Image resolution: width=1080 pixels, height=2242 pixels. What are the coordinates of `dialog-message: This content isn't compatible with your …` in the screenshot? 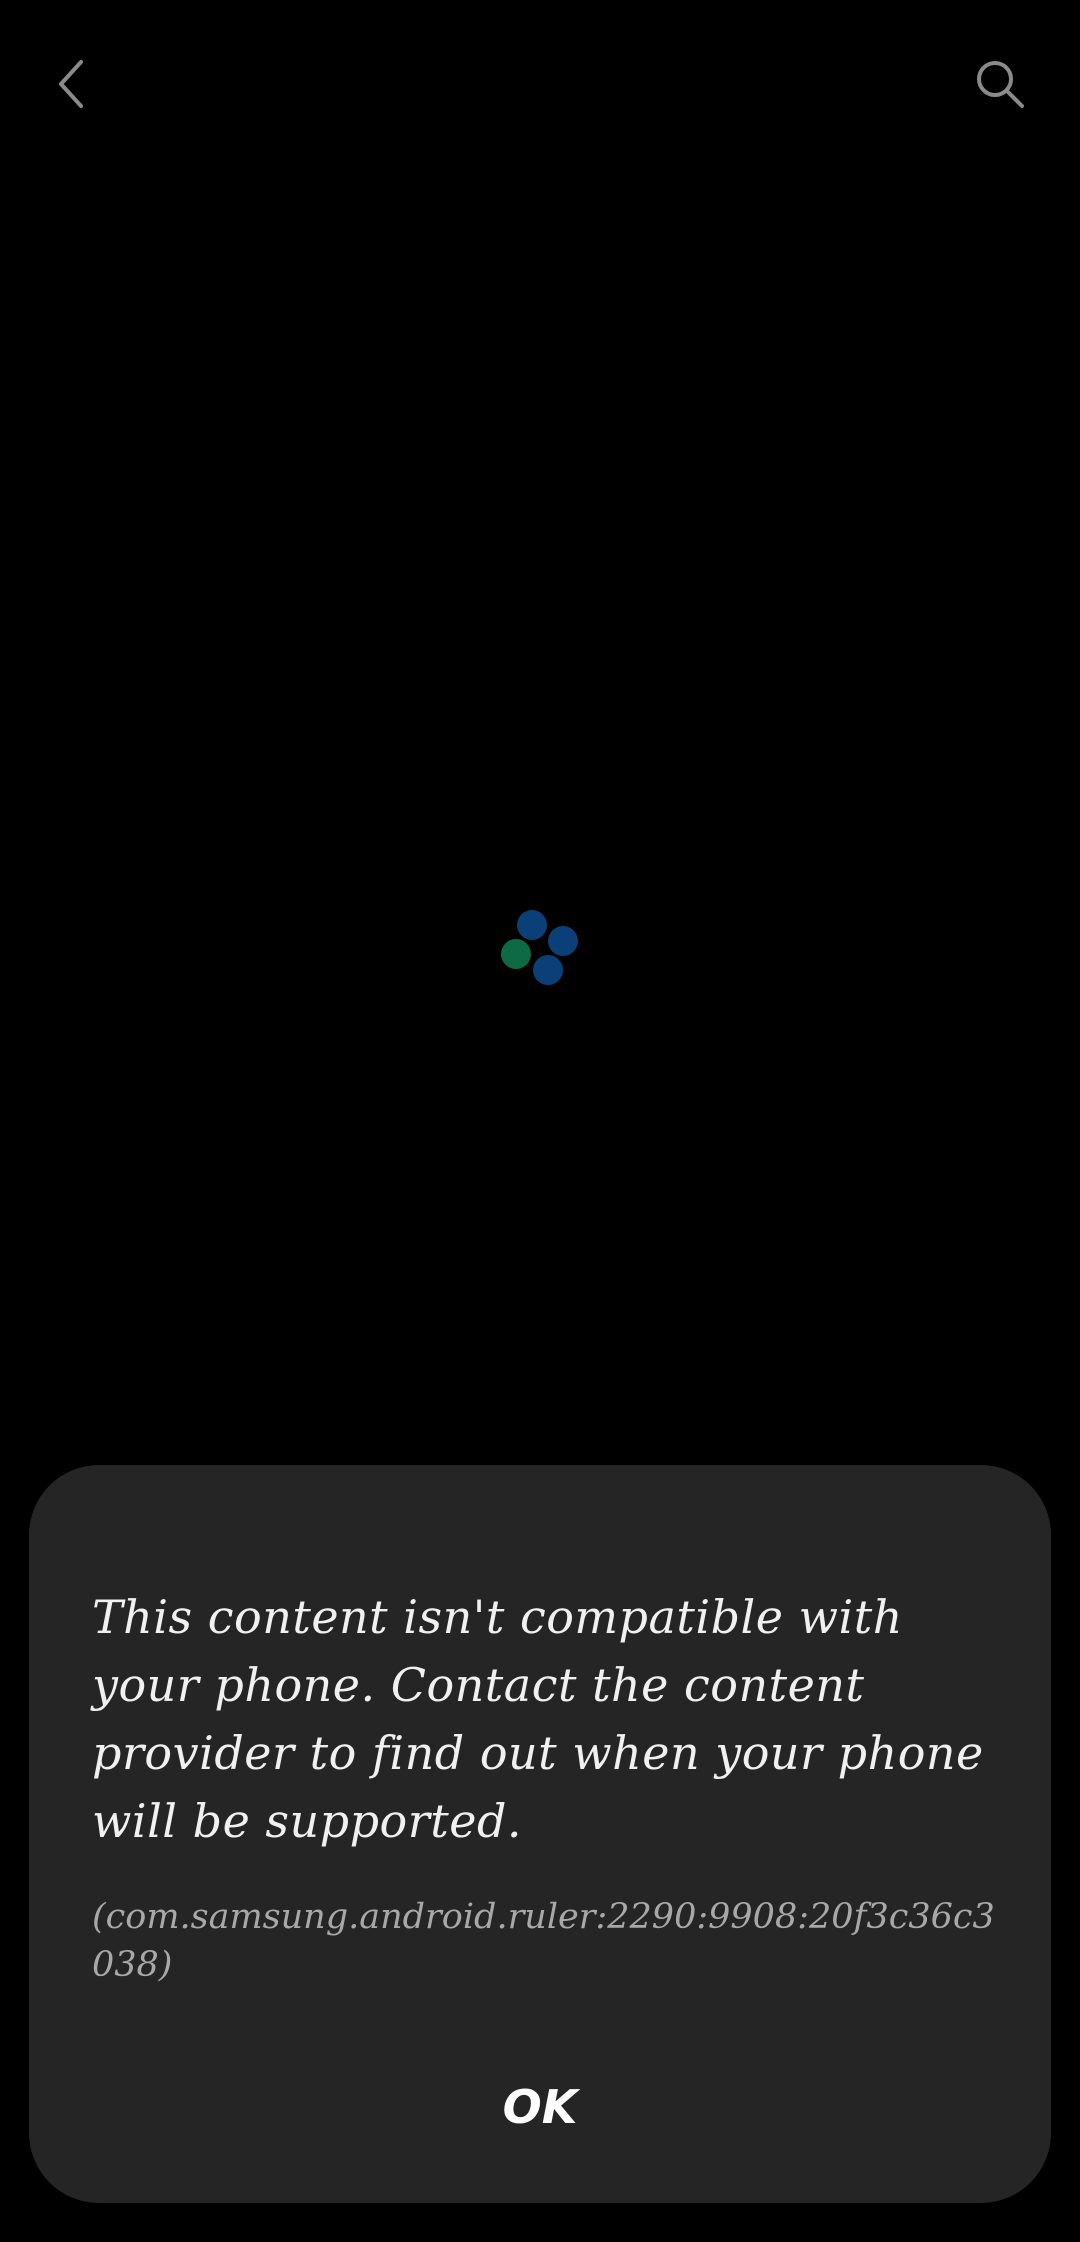 It's located at (538, 1719).